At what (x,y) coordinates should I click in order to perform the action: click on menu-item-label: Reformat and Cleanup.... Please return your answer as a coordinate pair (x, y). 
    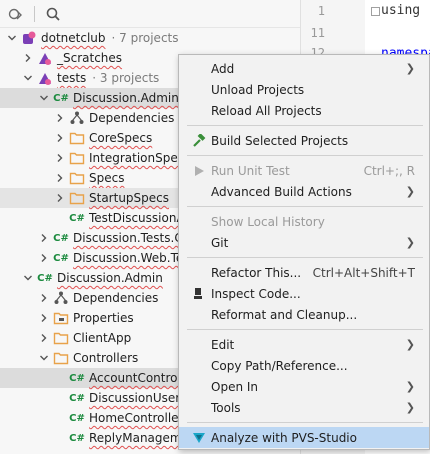
    Looking at the image, I should click on (284, 314).